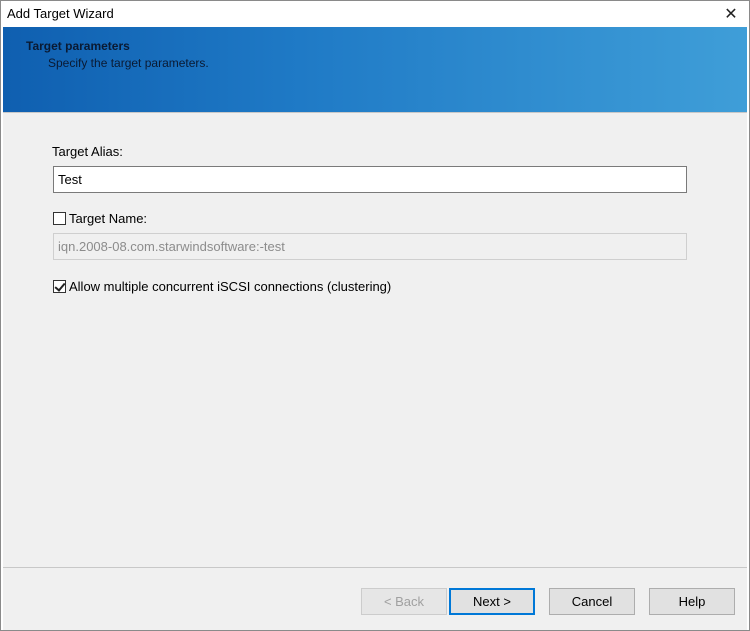  I want to click on target-alias-label: Target Alias:, so click(87, 151).